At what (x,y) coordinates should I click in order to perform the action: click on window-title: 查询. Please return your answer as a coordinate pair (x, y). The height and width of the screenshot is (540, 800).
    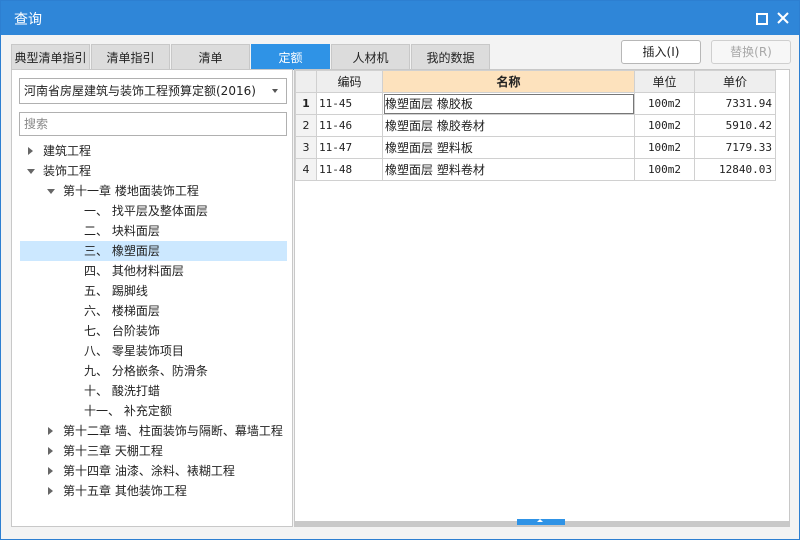
    Looking at the image, I should click on (28, 20).